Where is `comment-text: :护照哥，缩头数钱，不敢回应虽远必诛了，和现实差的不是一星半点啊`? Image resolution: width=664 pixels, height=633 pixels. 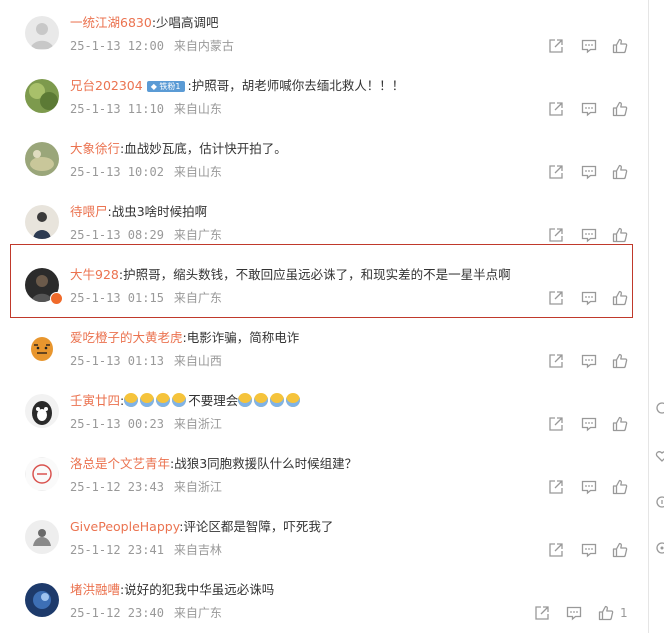
comment-text: :护照哥，缩头数钱，不敢回应虽远必诛了，和现实差的不是一星半点啊 is located at coordinates (314, 274).